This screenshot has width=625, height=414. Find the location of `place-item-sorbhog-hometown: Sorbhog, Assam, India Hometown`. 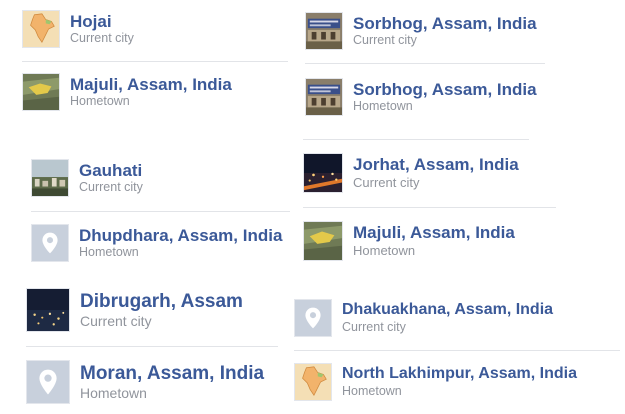

place-item-sorbhog-hometown: Sorbhog, Assam, India Hometown is located at coordinates (421, 97).